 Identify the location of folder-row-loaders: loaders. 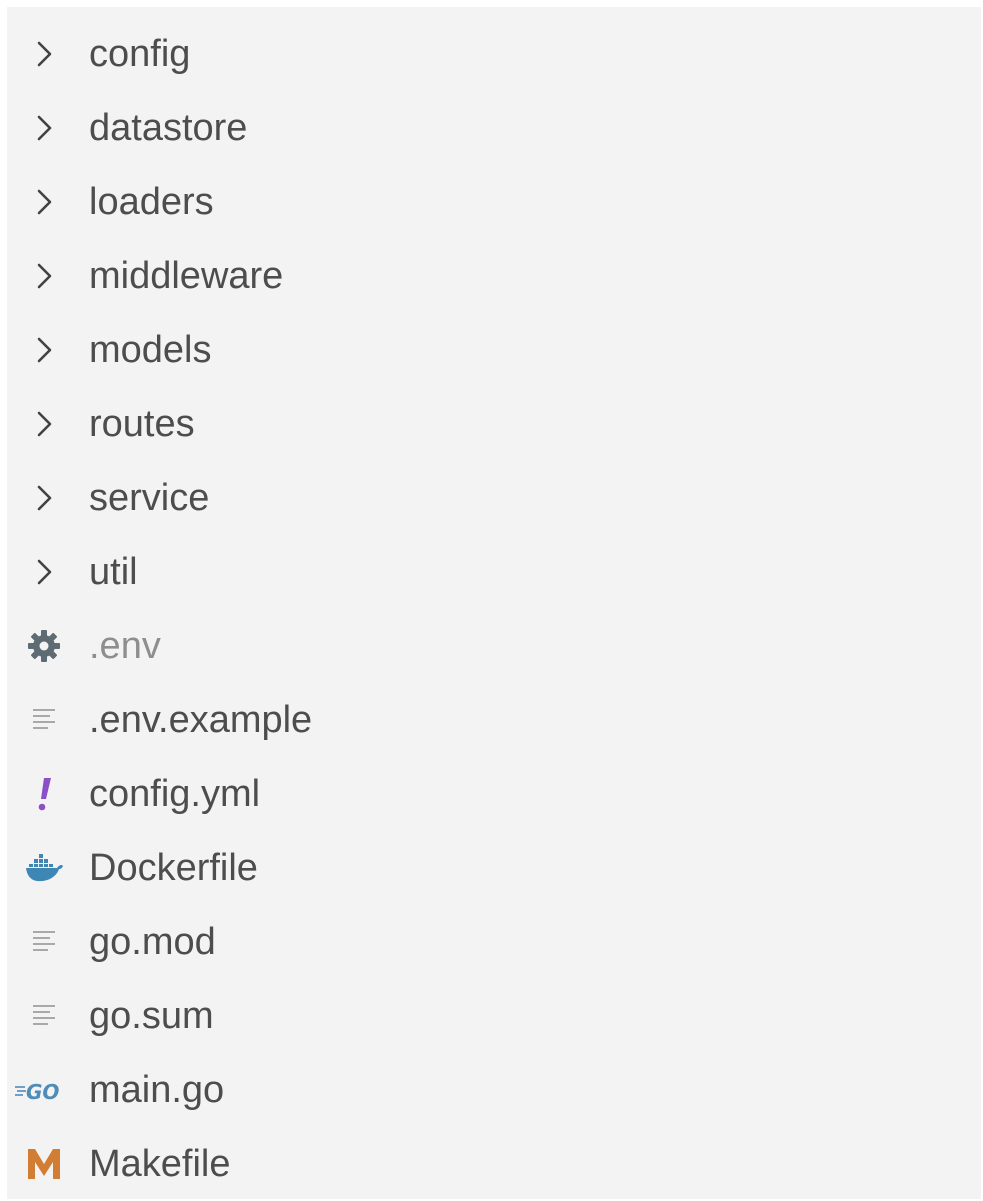
(494, 202).